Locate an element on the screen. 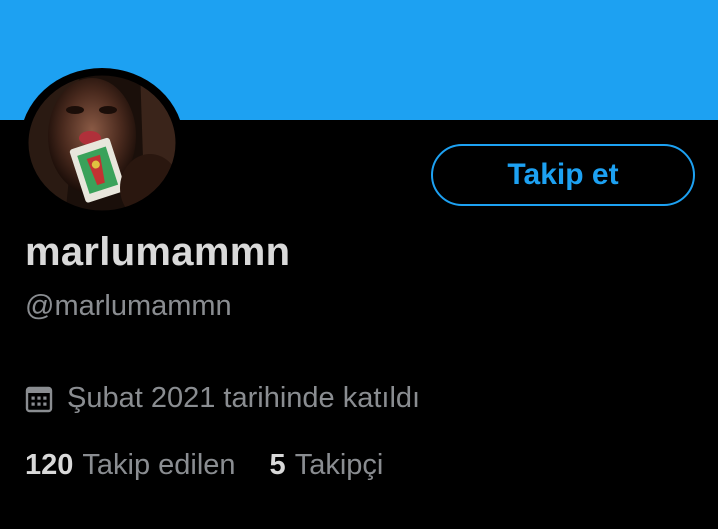 This screenshot has width=718, height=529. join-date: Şubat 2021 tarihinde katıldı is located at coordinates (222, 398).